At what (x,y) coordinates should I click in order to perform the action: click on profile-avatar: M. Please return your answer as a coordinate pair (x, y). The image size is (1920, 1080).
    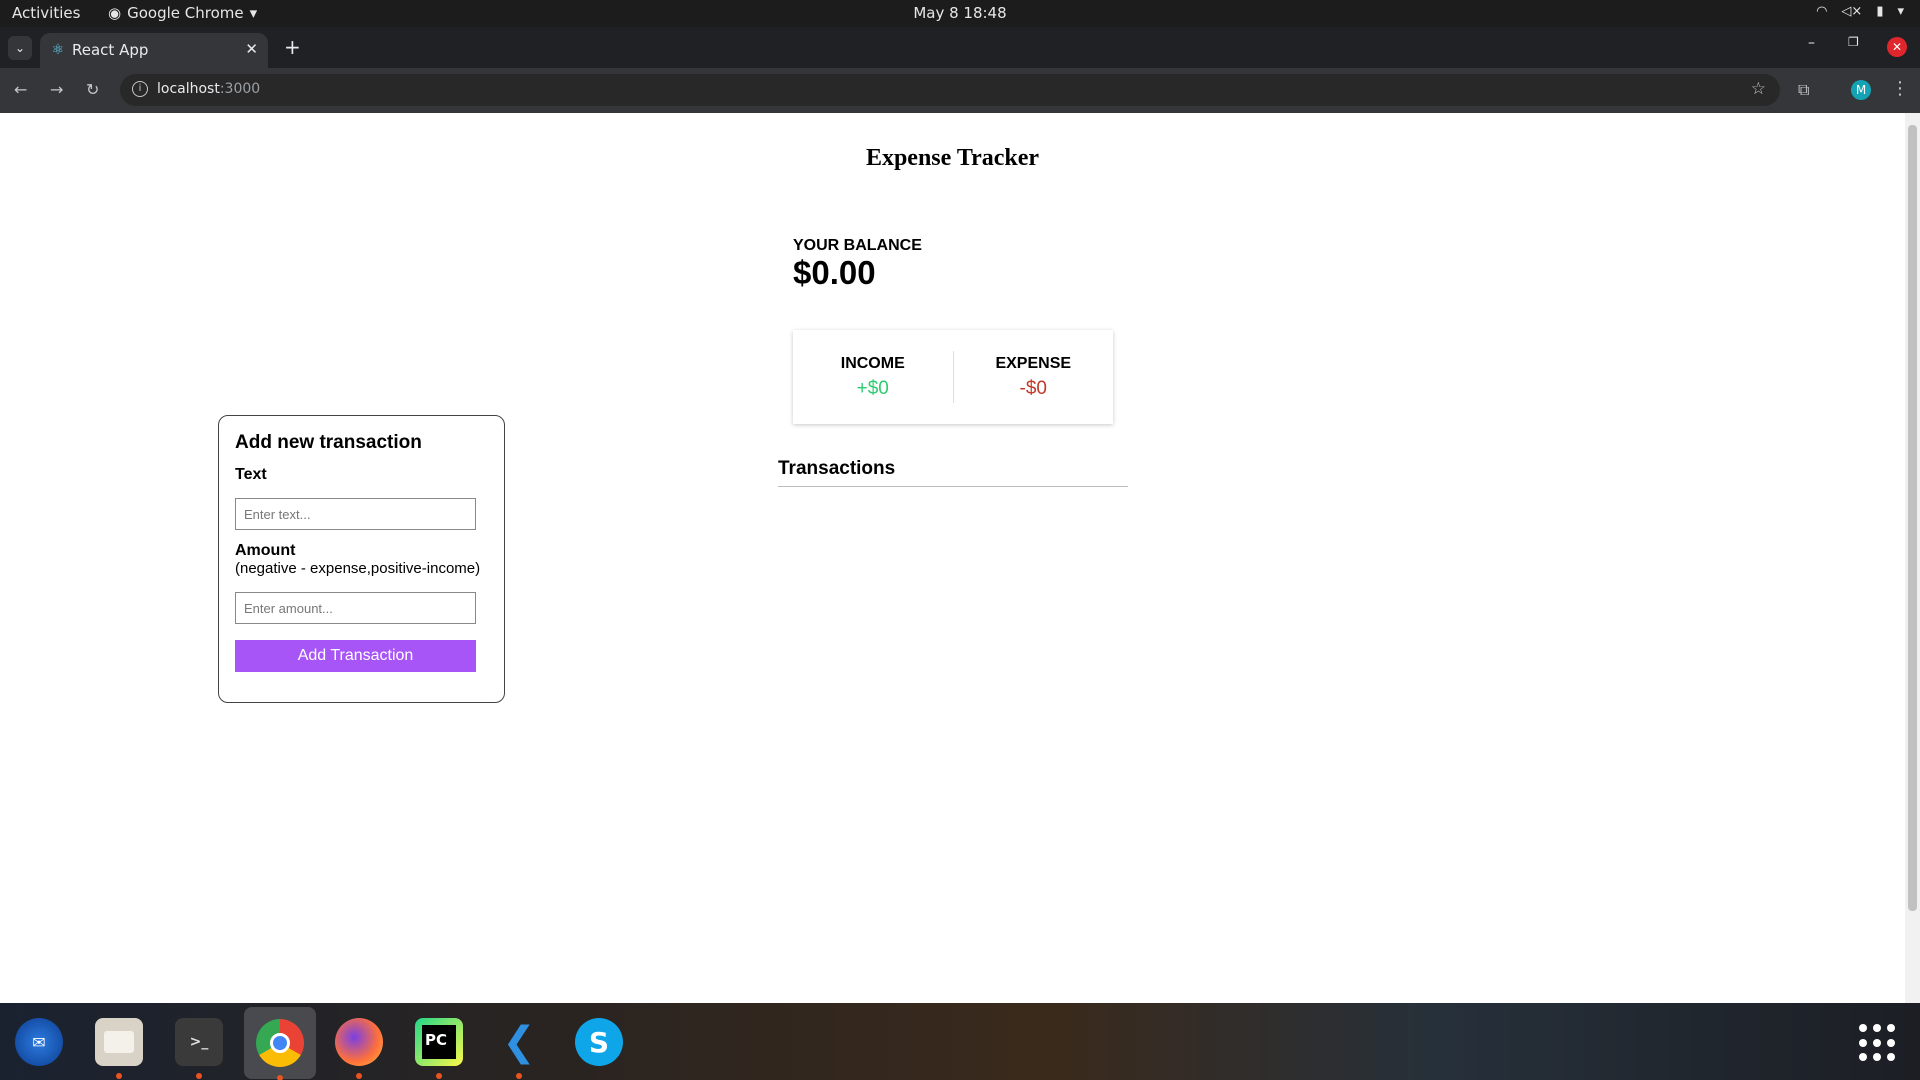
    Looking at the image, I should click on (1861, 90).